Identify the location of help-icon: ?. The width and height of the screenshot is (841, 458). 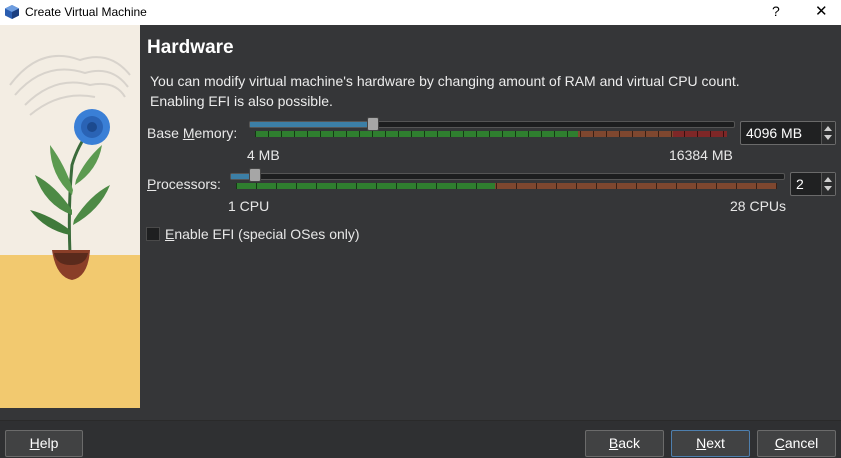
(776, 11).